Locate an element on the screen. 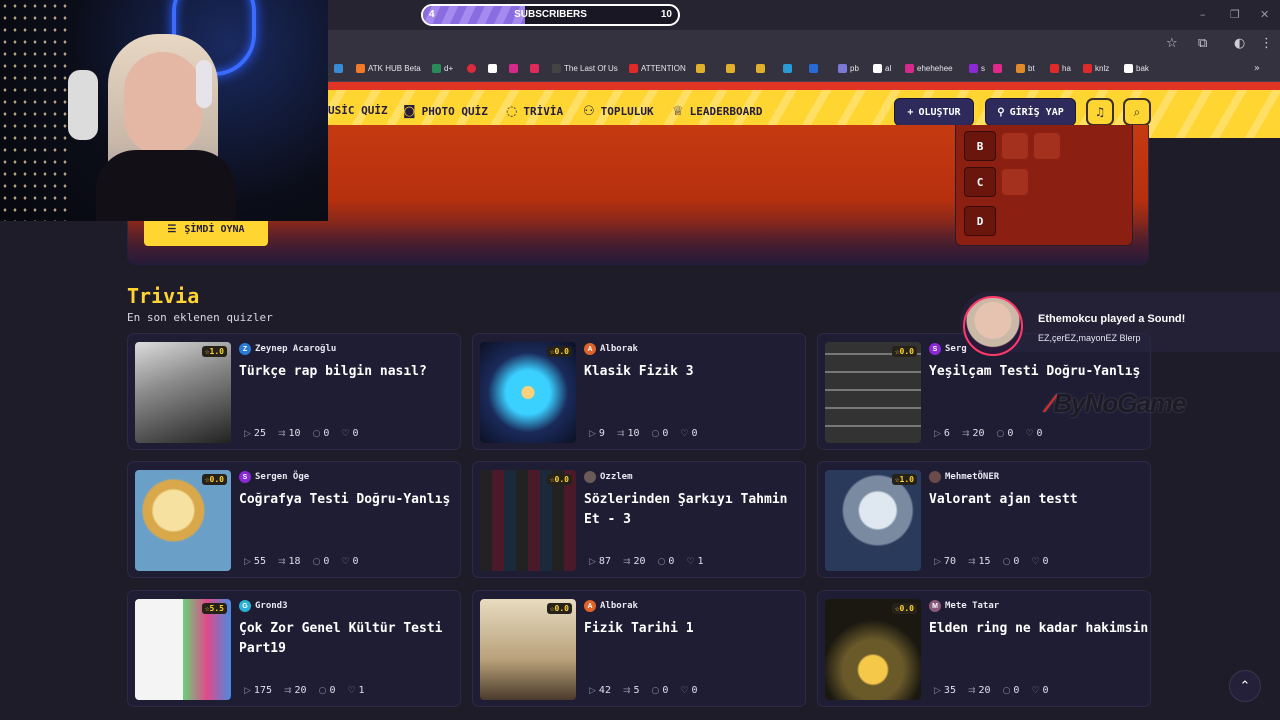 The height and width of the screenshot is (720, 1280). quiz-title: Valorant ajan testt is located at coordinates (1039, 500).